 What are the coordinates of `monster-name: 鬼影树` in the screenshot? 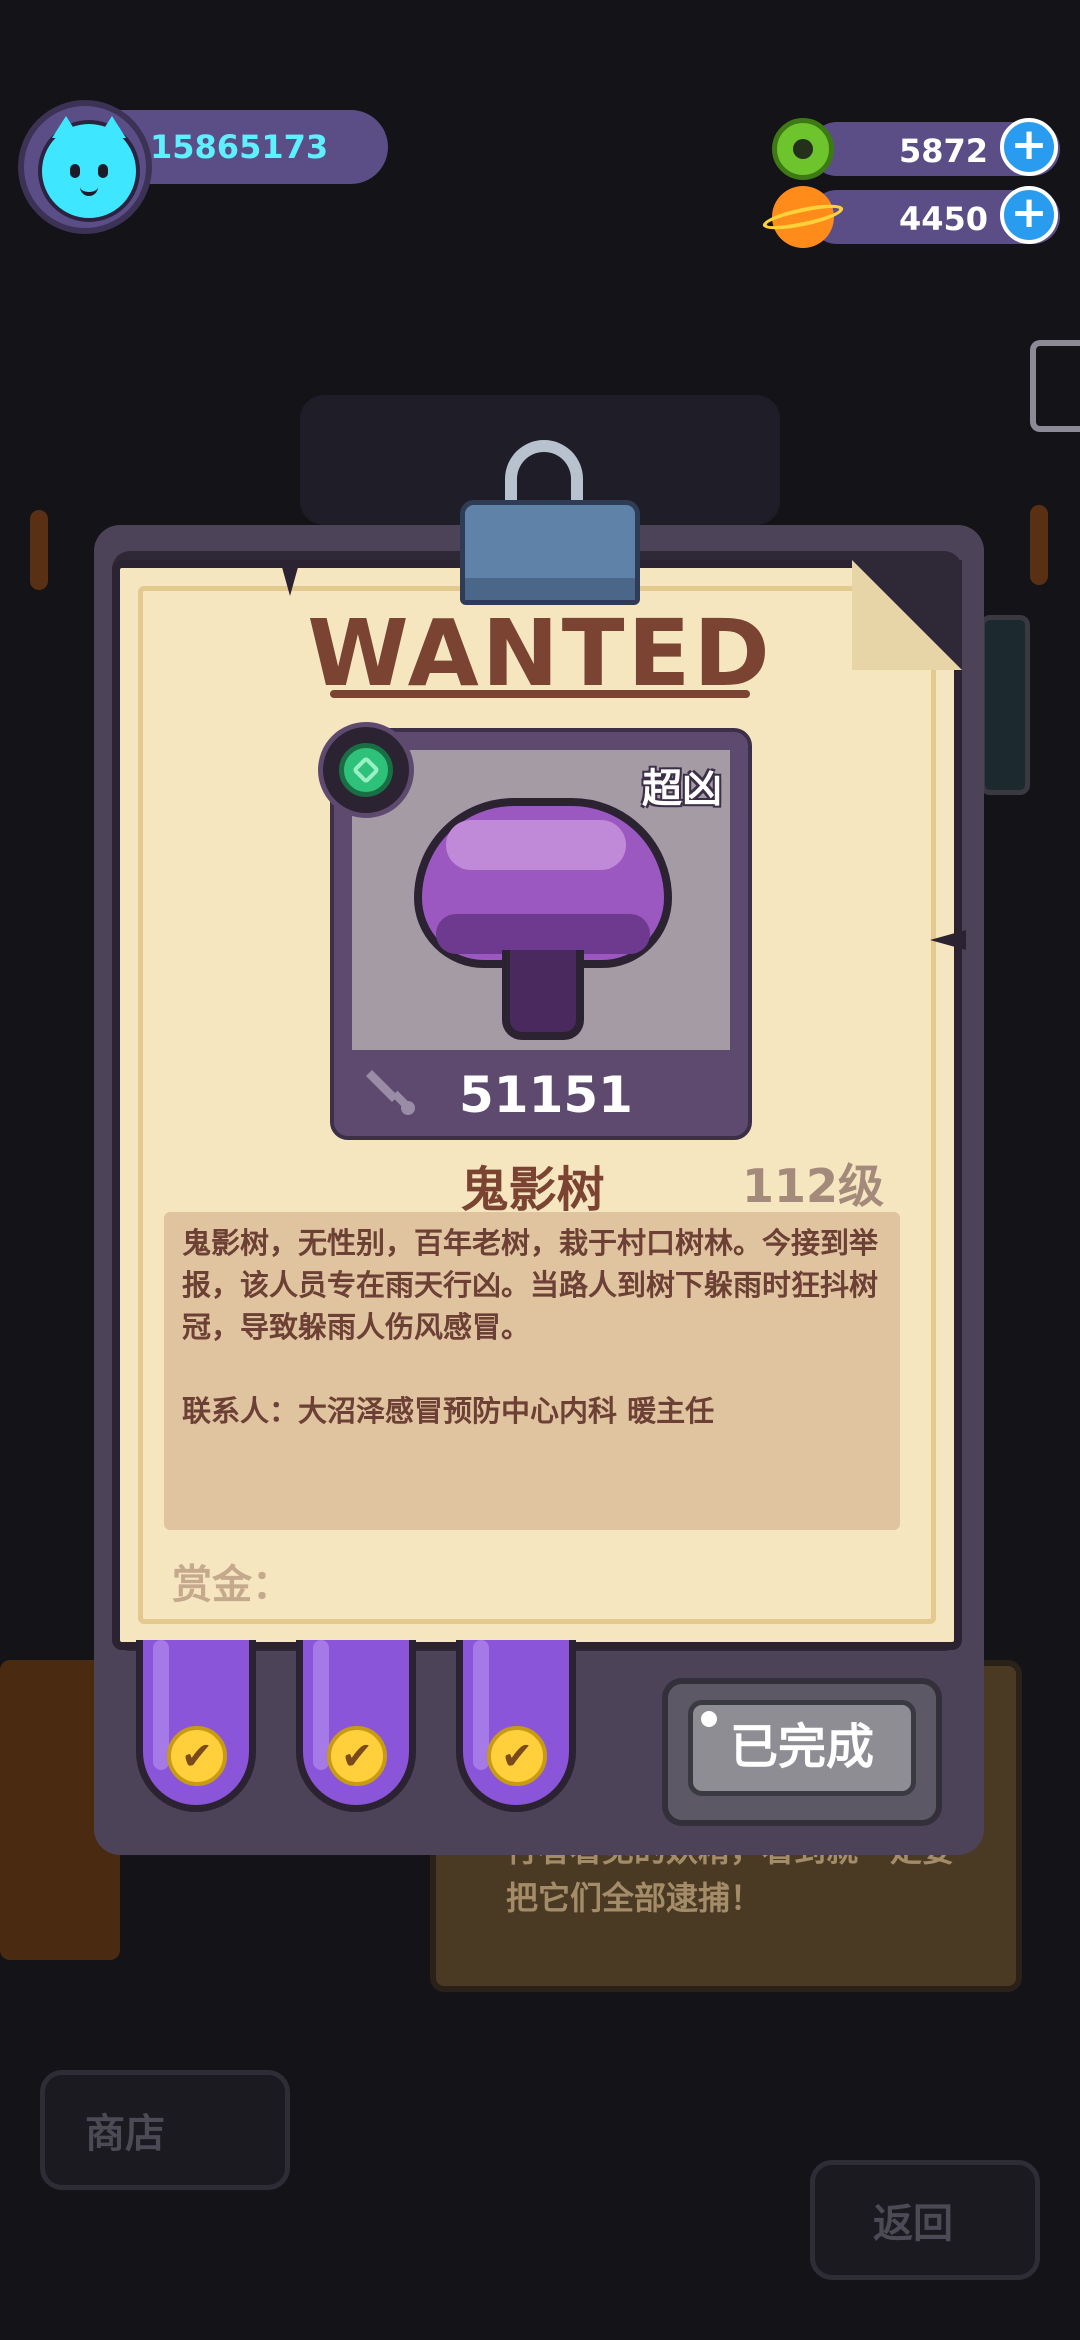 It's located at (532, 1190).